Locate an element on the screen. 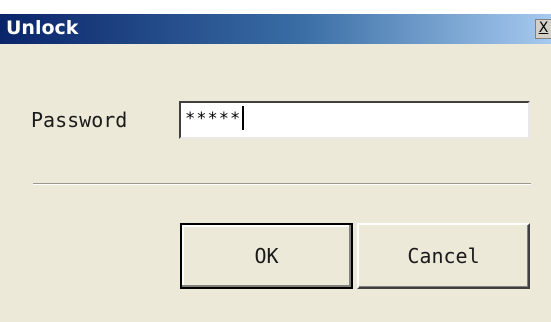  ok-button-label: OK is located at coordinates (266, 256).